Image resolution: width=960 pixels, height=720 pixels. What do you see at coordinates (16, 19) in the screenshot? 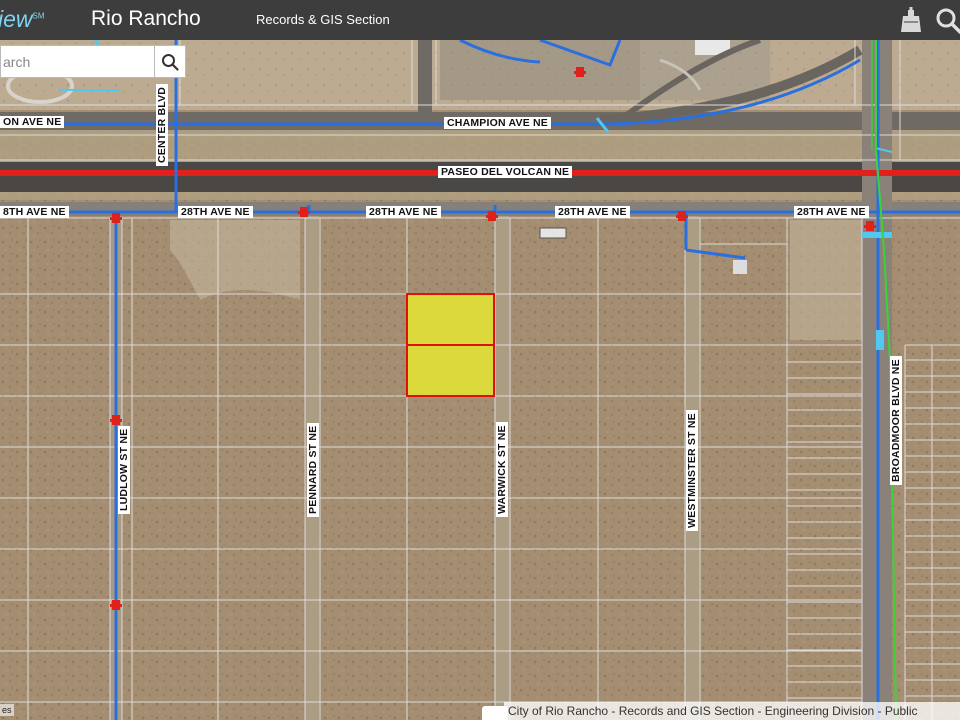
I see `brand-text: iew` at bounding box center [16, 19].